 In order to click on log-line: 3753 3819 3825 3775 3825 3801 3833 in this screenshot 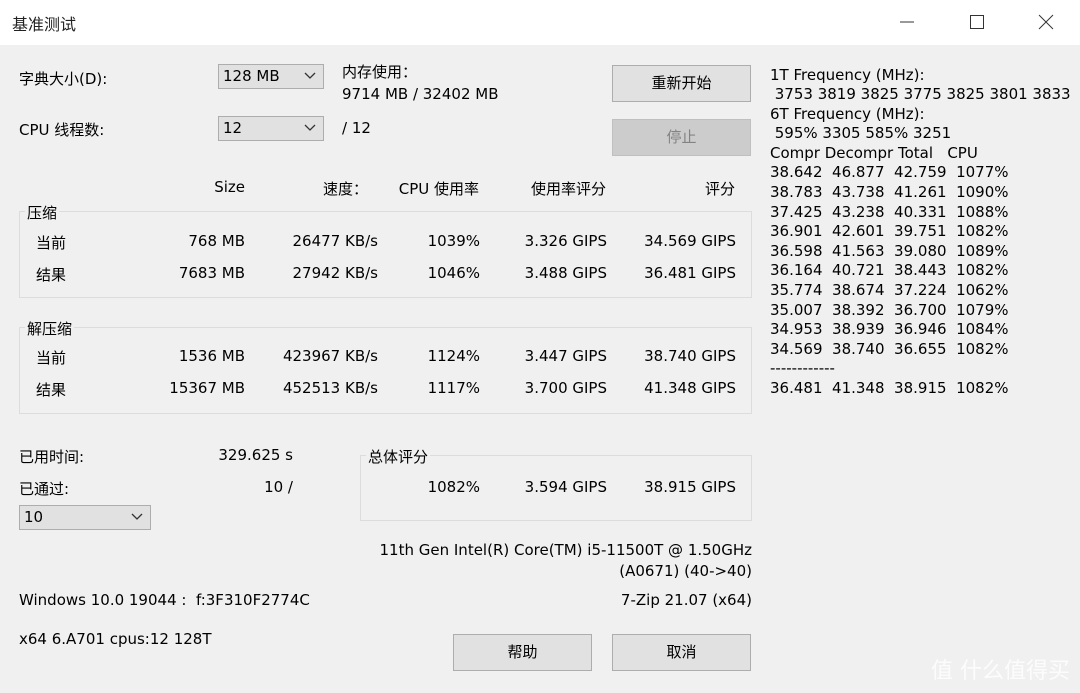, I will do `click(920, 94)`.